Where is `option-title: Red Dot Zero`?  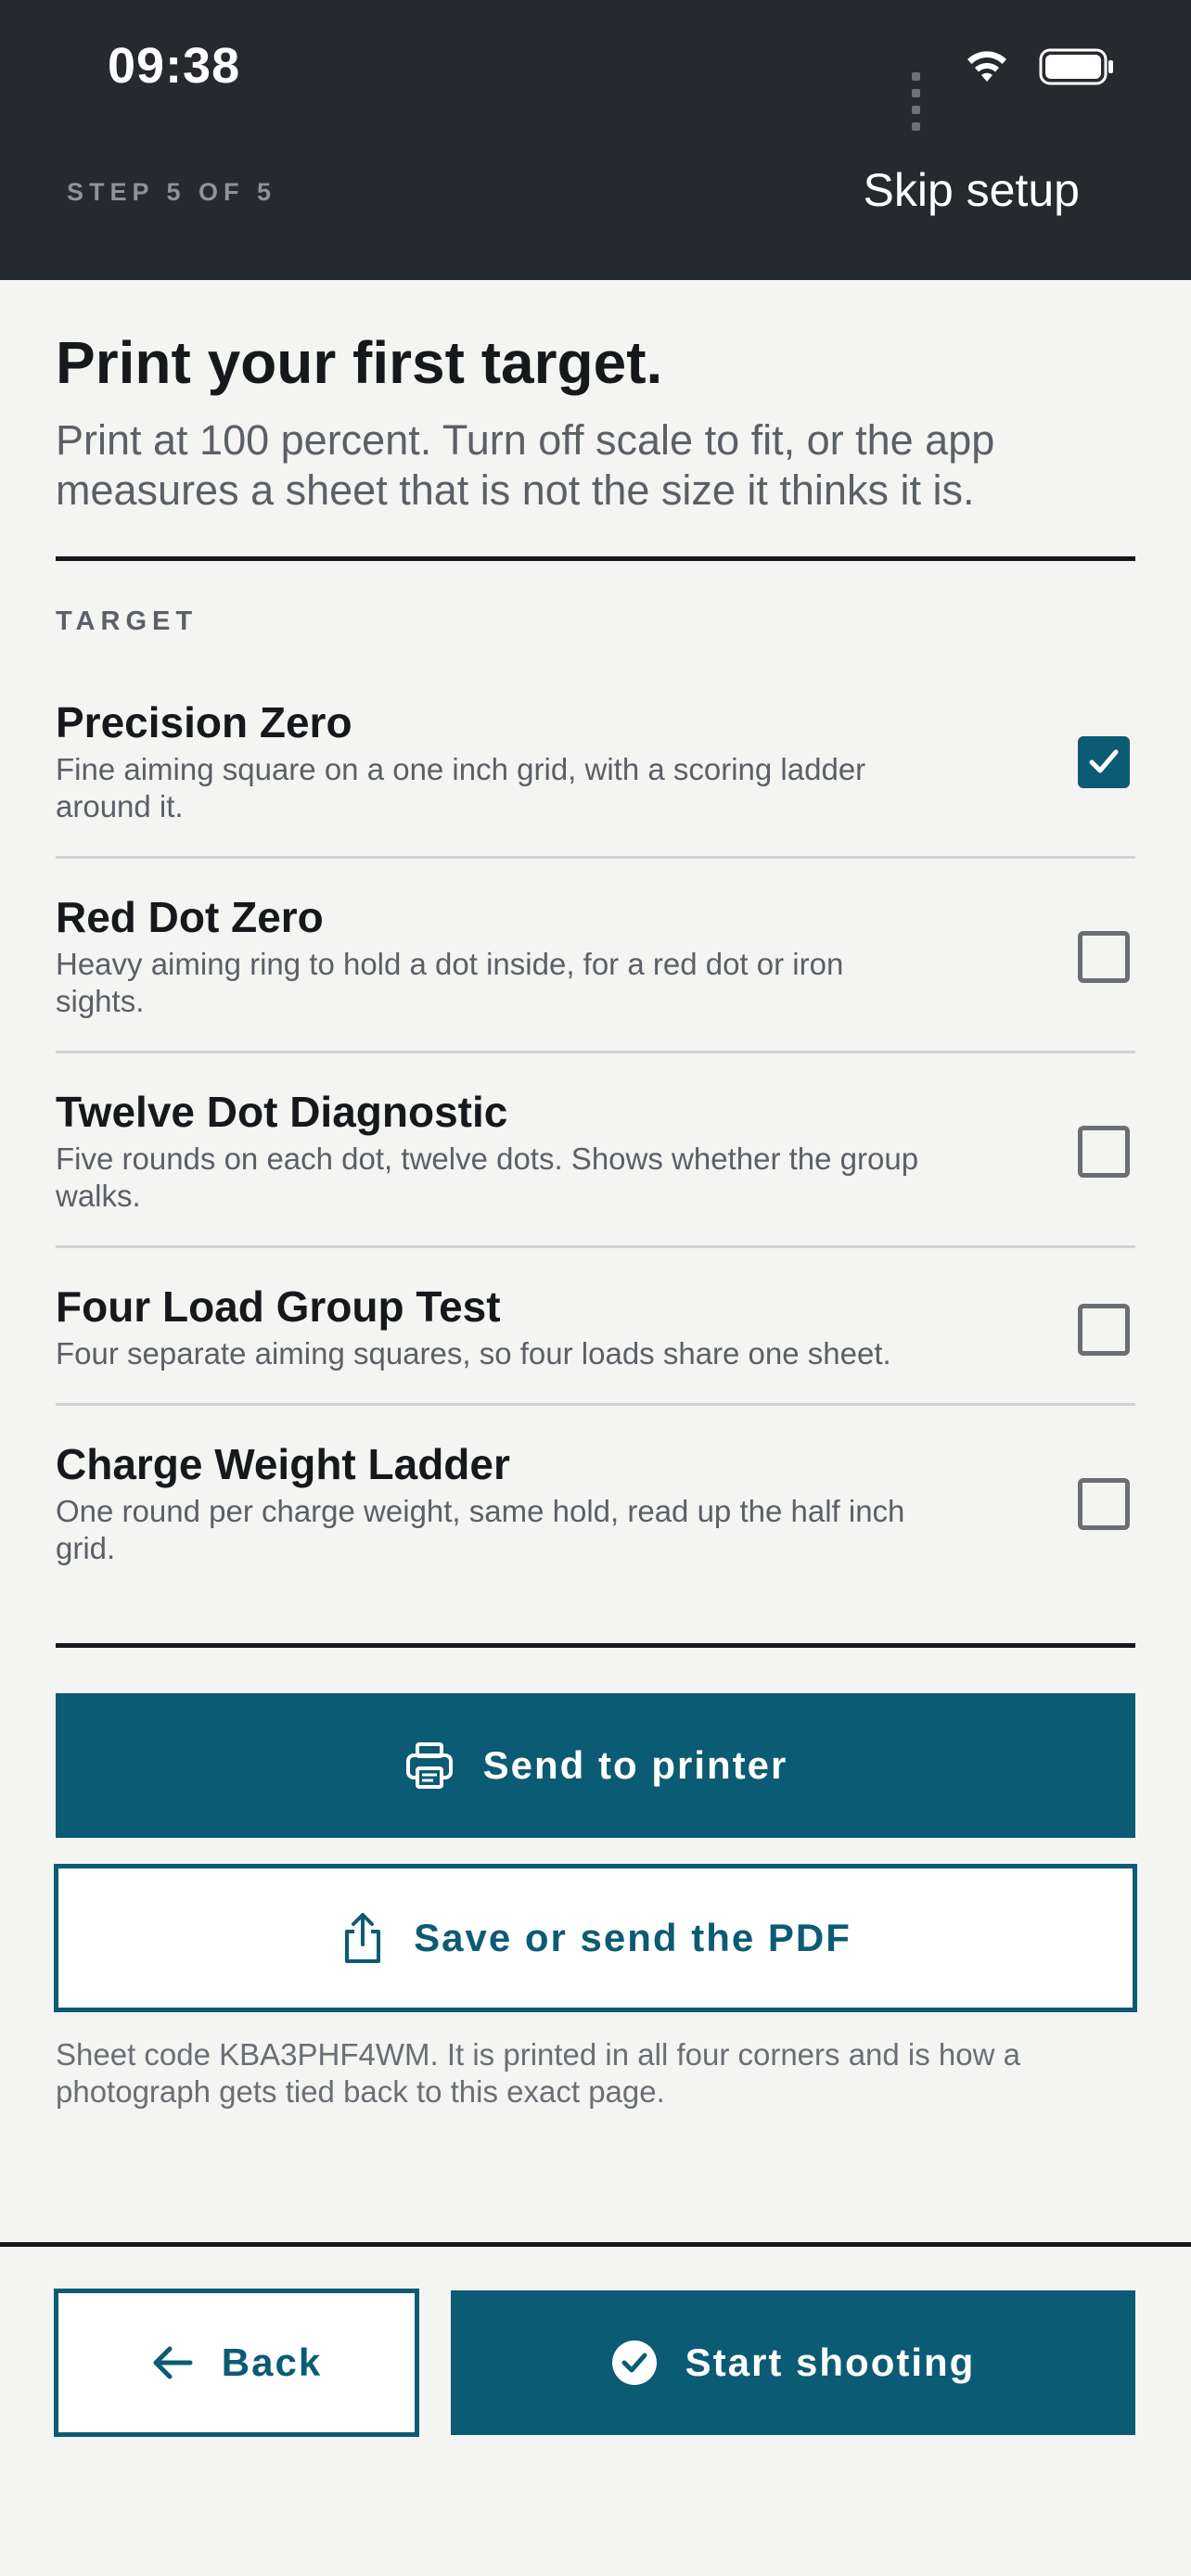
option-title: Red Dot Zero is located at coordinates (190, 917).